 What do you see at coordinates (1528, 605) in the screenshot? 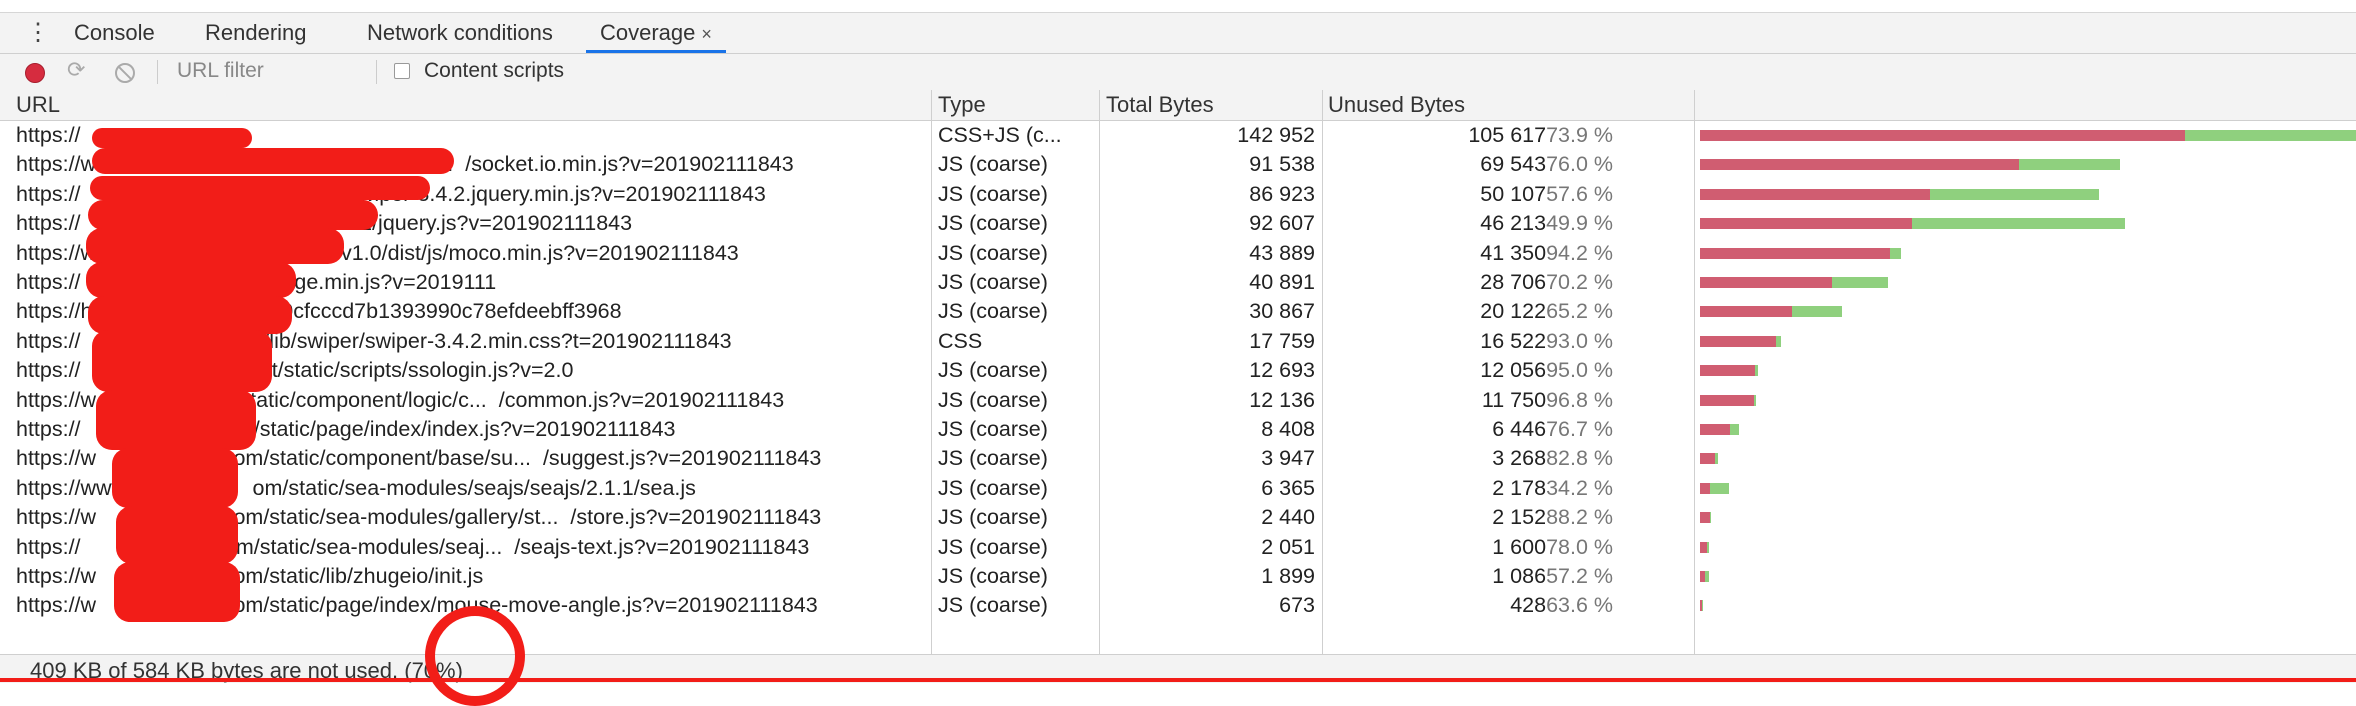
I see `unused-bytes-value: 428` at bounding box center [1528, 605].